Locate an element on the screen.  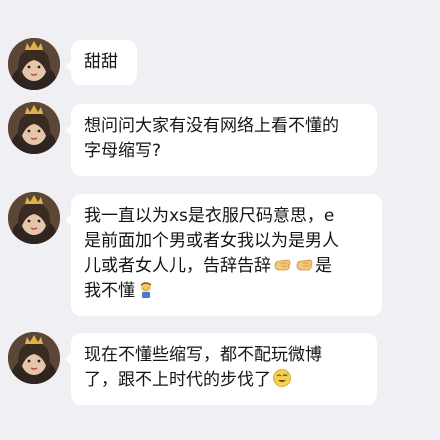
message-text-segment: 儿或者女人儿，告辞告辞 is located at coordinates (177, 266).